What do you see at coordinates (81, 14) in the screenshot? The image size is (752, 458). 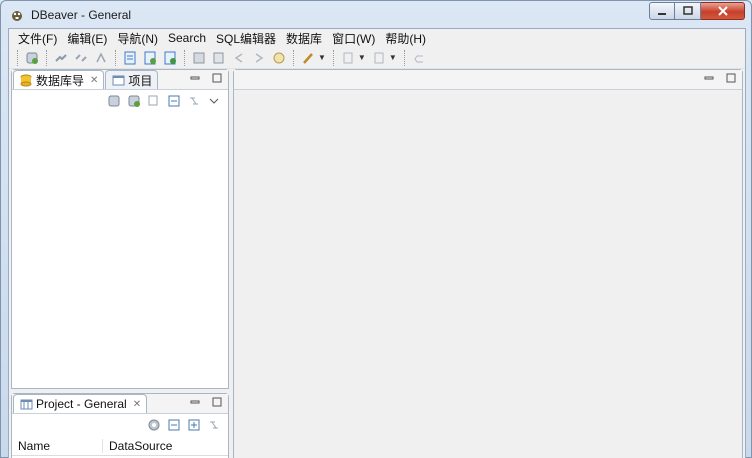 I see `window-title: DBeaver - General` at bounding box center [81, 14].